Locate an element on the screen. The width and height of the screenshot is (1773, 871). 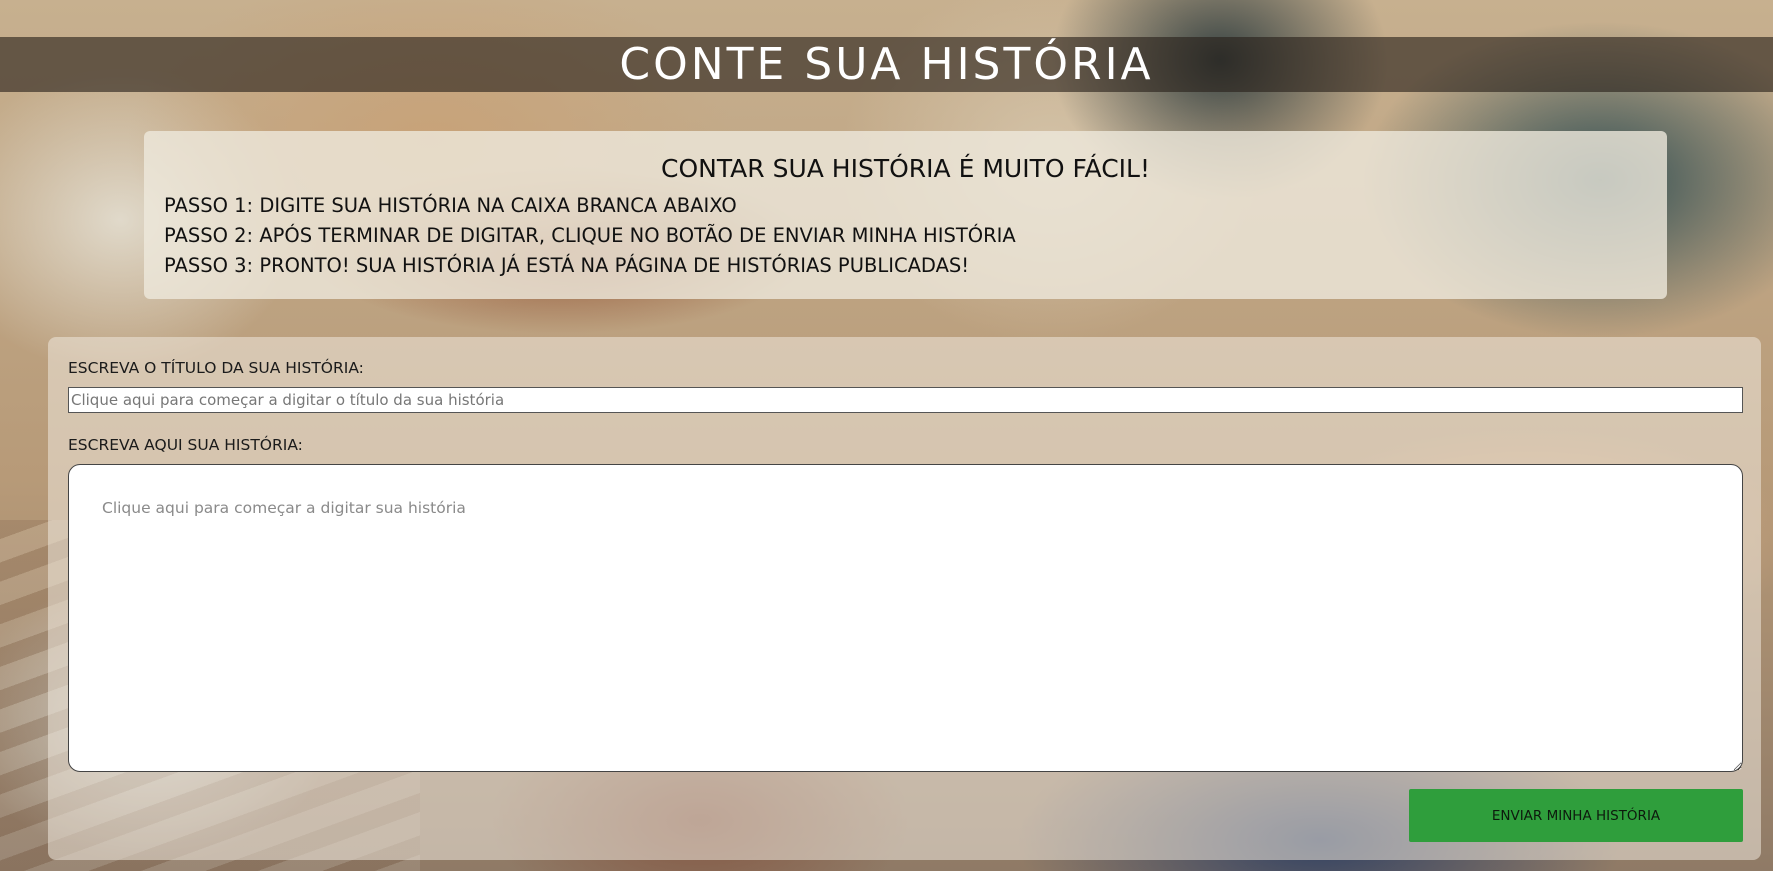
story-body-label: ESCREVA AQUI SUA HISTÓRIA: is located at coordinates (185, 445).